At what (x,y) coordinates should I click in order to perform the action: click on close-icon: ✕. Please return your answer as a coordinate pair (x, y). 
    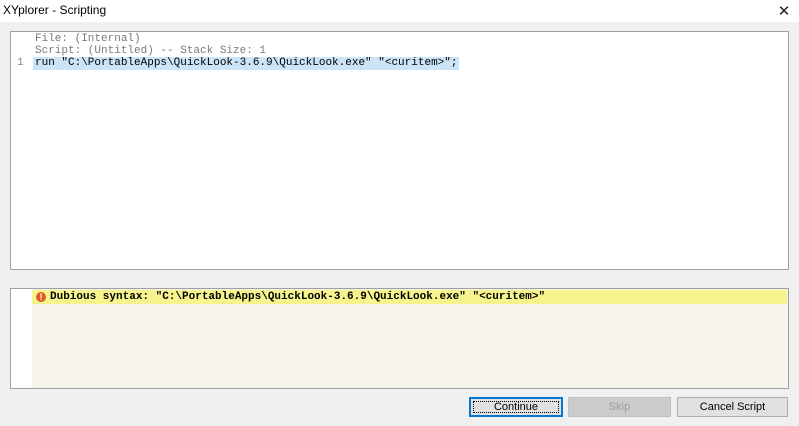
    Looking at the image, I should click on (784, 11).